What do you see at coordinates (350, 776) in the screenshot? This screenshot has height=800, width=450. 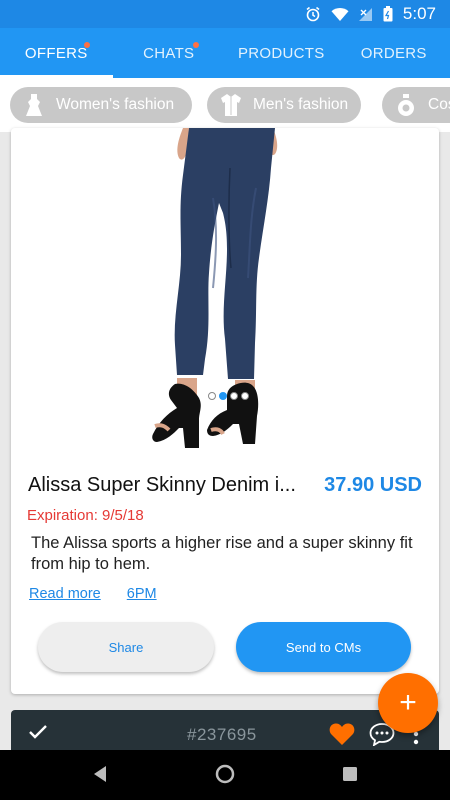 I see `recents-icon` at bounding box center [350, 776].